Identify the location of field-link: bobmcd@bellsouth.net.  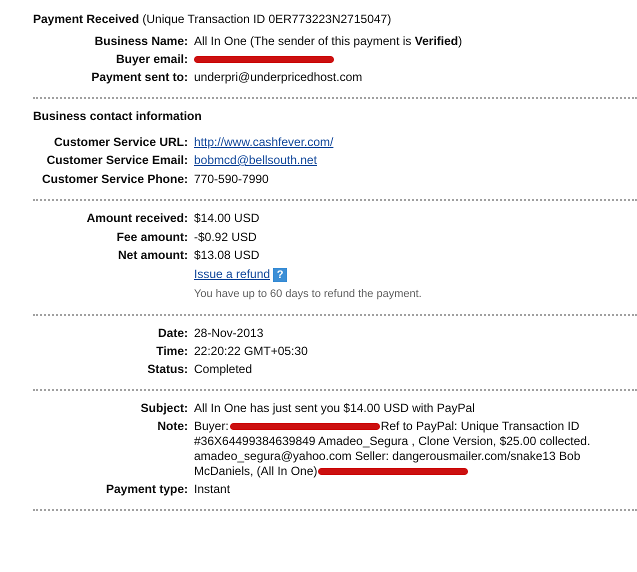
(255, 160).